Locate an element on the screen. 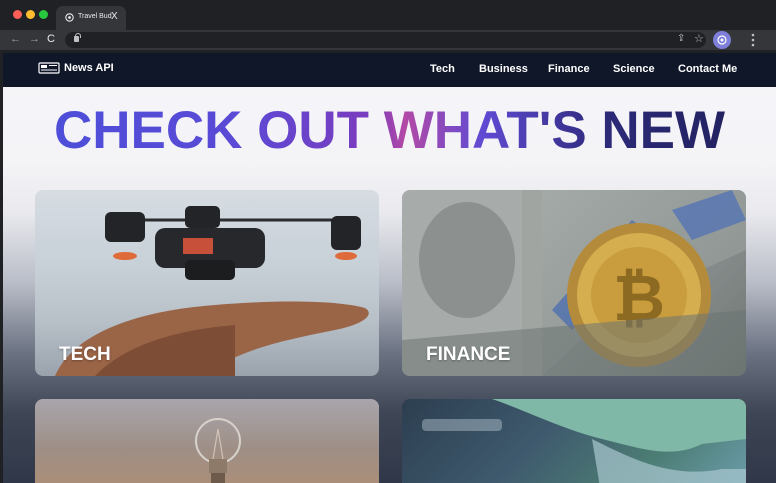 The width and height of the screenshot is (776, 483). newspaper-logo-icon is located at coordinates (49, 68).